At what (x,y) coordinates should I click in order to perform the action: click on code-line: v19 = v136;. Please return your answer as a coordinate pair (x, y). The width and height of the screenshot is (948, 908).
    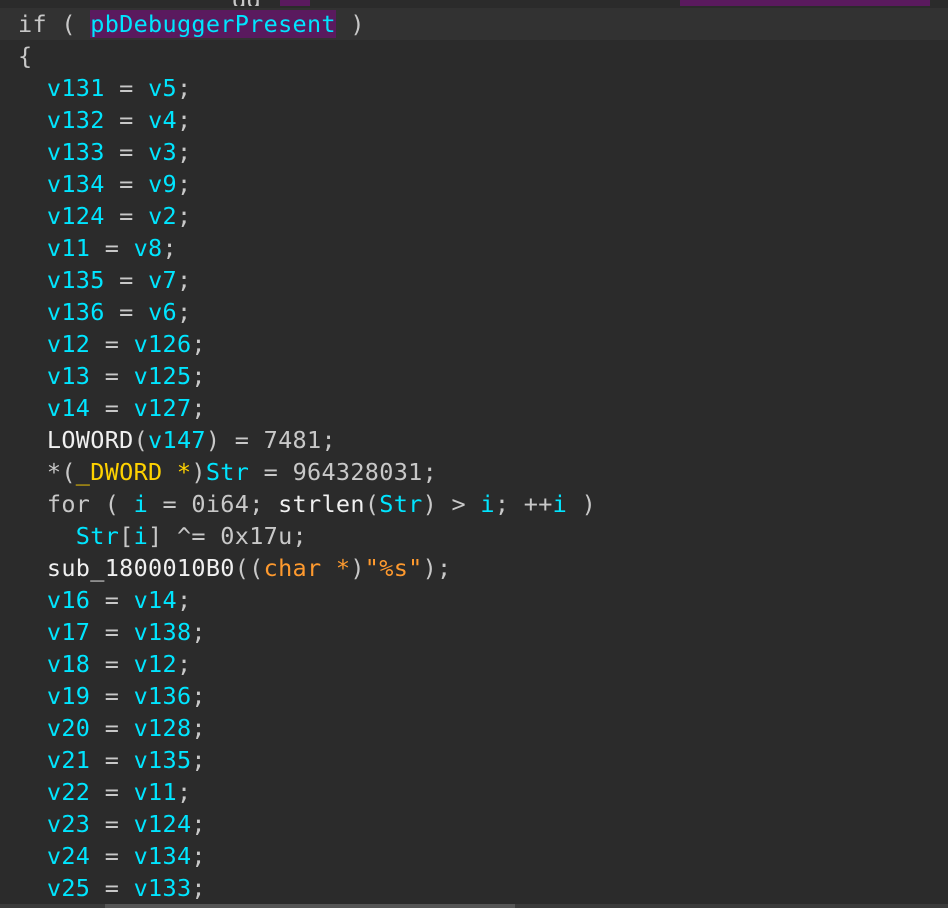
    Looking at the image, I should click on (112, 696).